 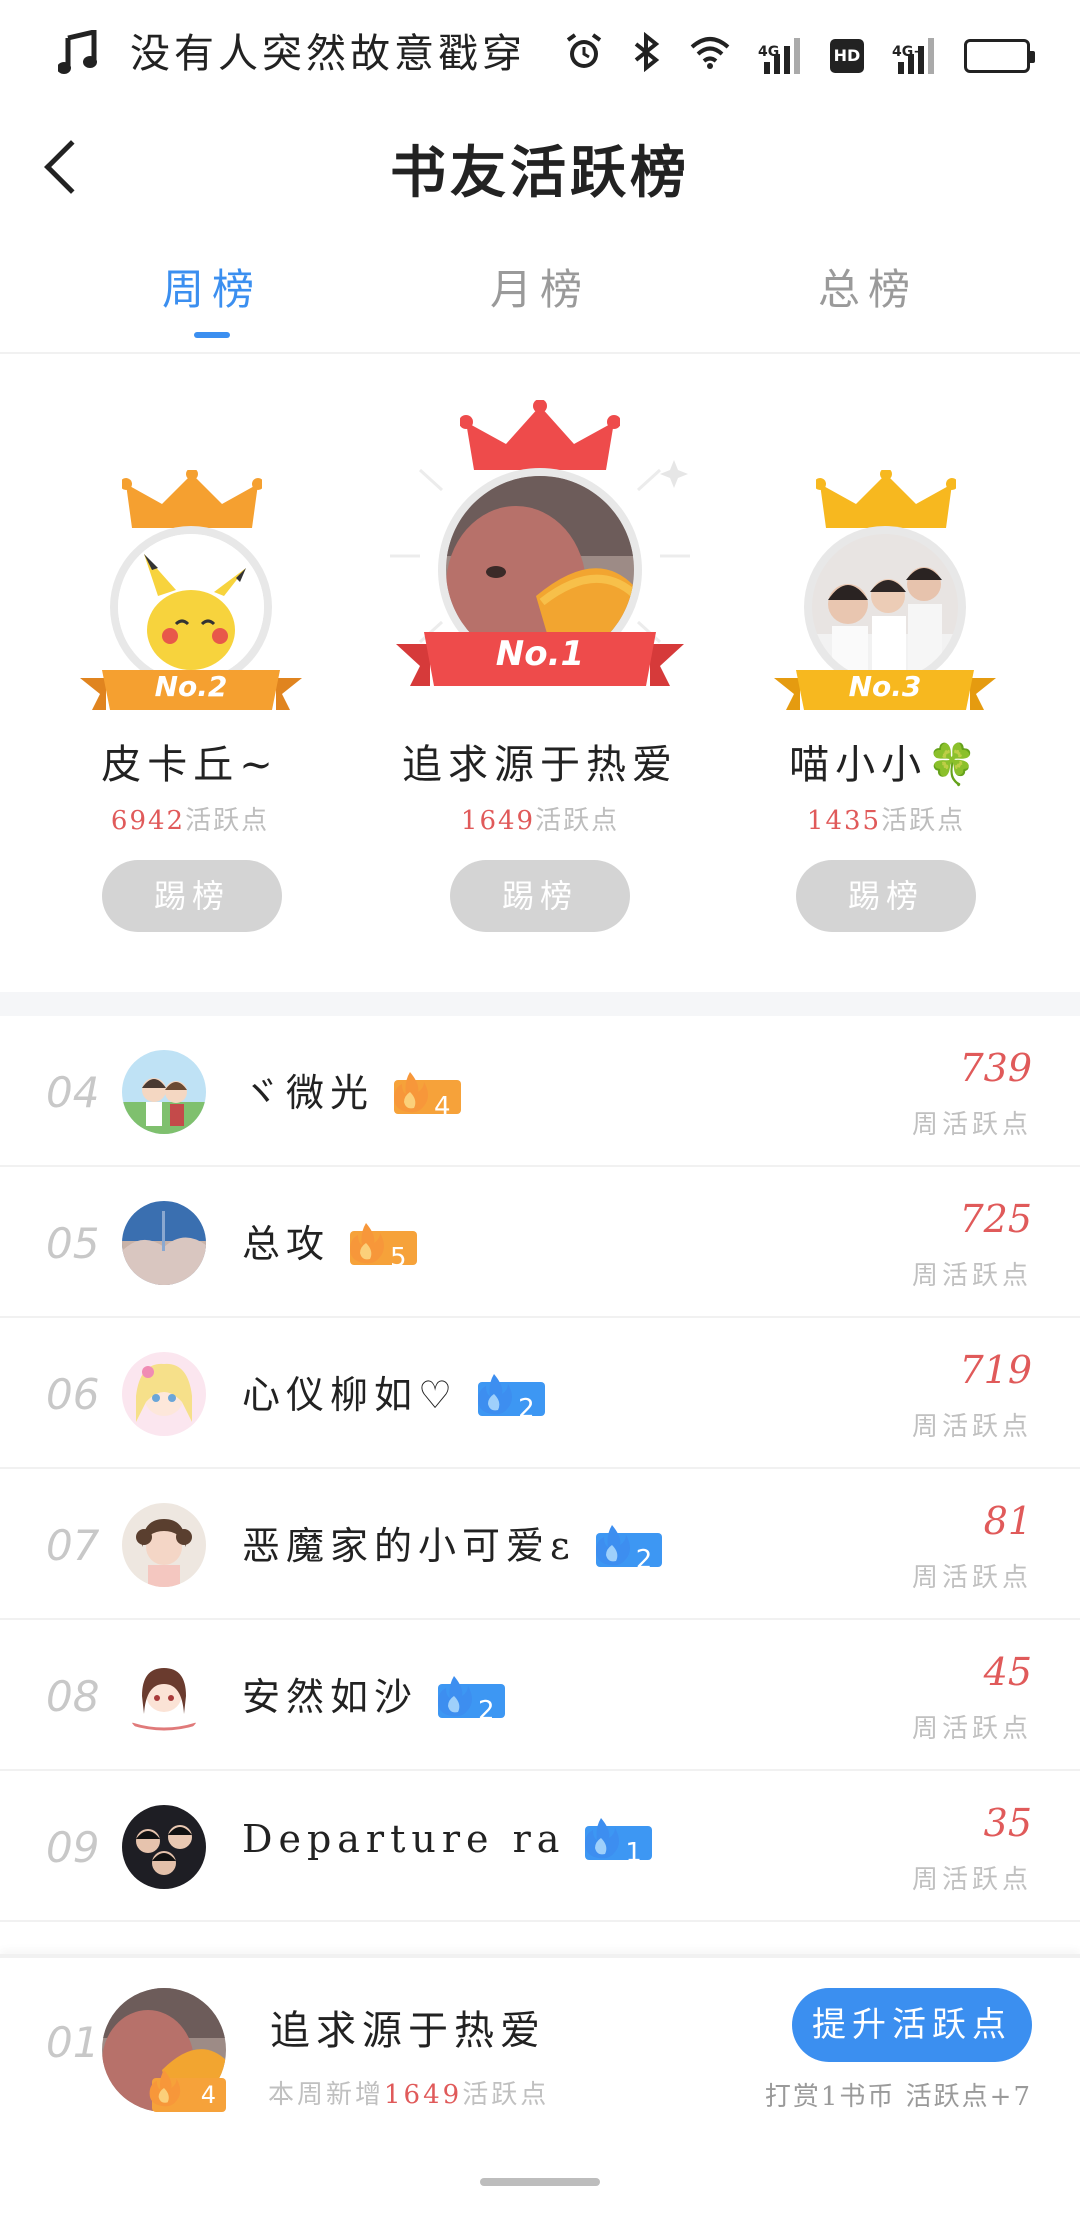 I want to click on group-photo-avatar-icon, so click(x=885, y=607).